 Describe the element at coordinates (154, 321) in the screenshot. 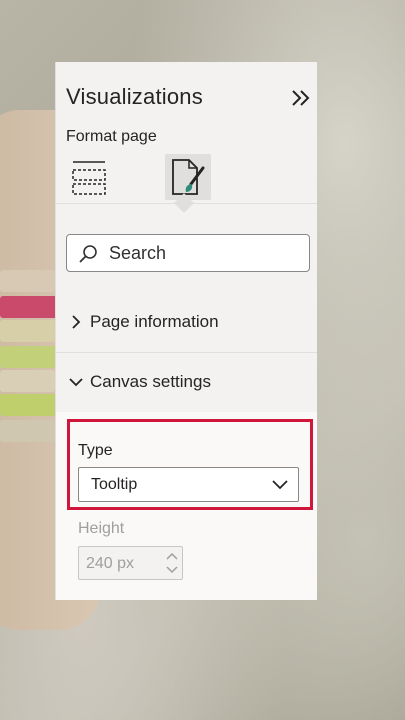

I see `section-label: Page information` at that location.